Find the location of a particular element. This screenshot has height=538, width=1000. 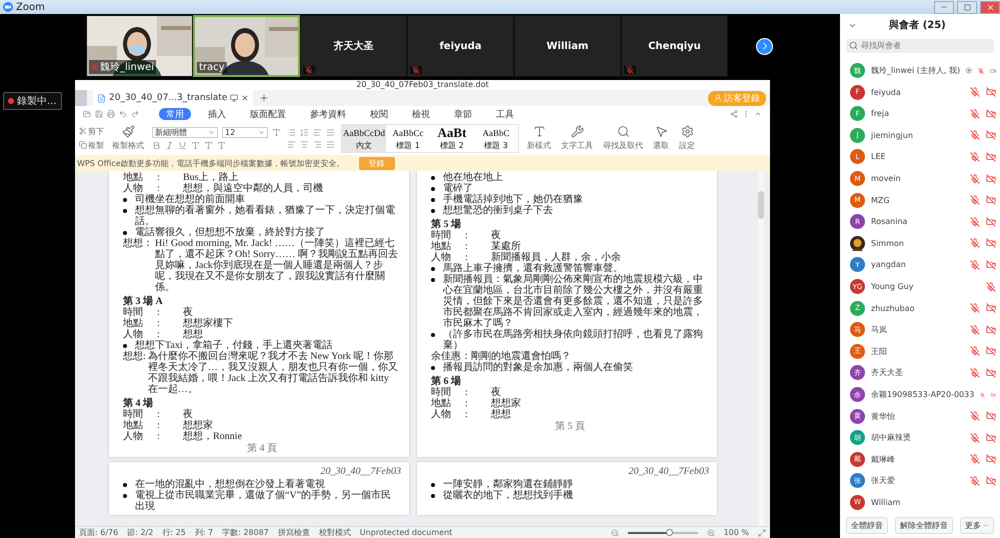

participant-name: jiemingjun is located at coordinates (892, 135).